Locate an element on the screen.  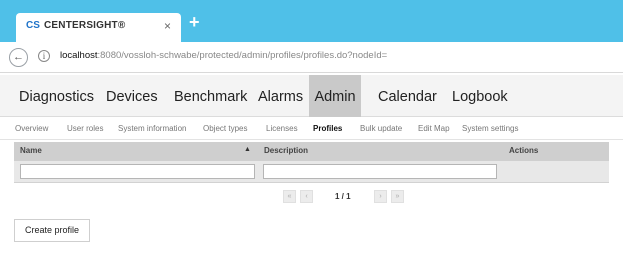
app-logo-icon: CS is located at coordinates (33, 25).